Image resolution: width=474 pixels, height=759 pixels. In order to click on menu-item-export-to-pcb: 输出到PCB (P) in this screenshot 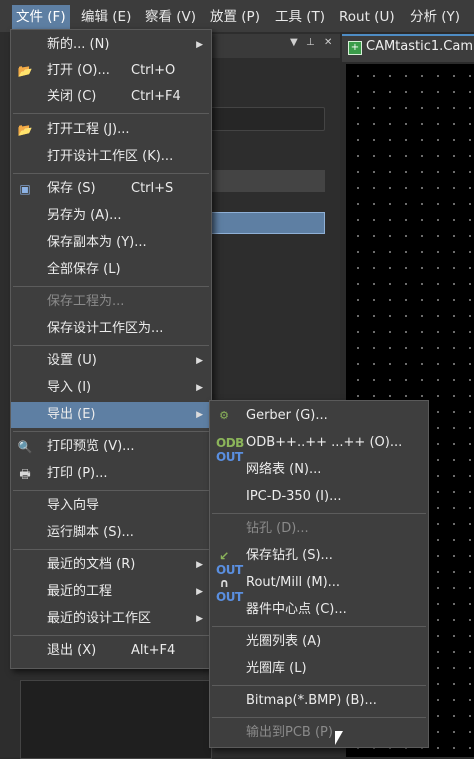, I will do `click(319, 733)`.